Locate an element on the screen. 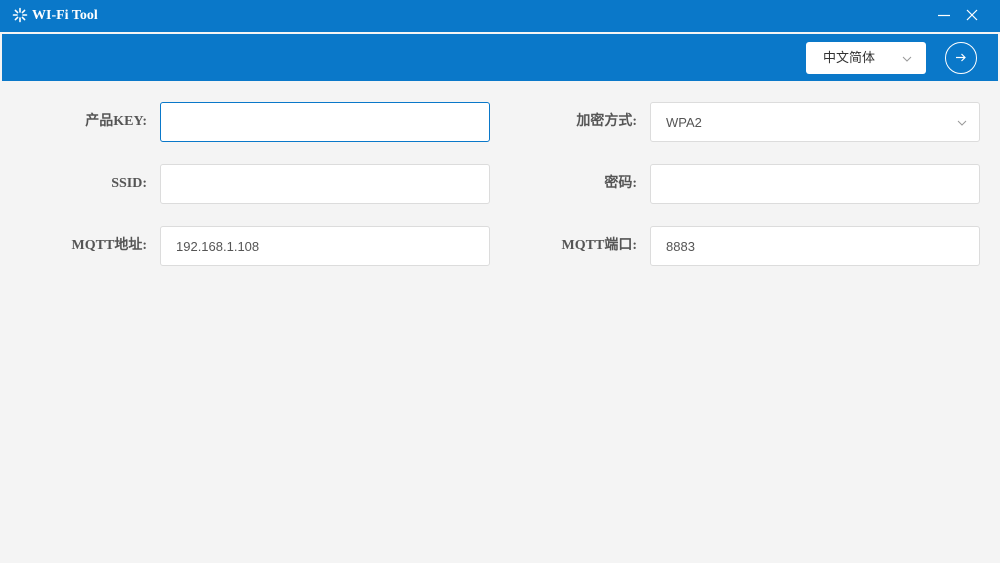 The image size is (1000, 563). ssid-label: SSID: is located at coordinates (129, 183).